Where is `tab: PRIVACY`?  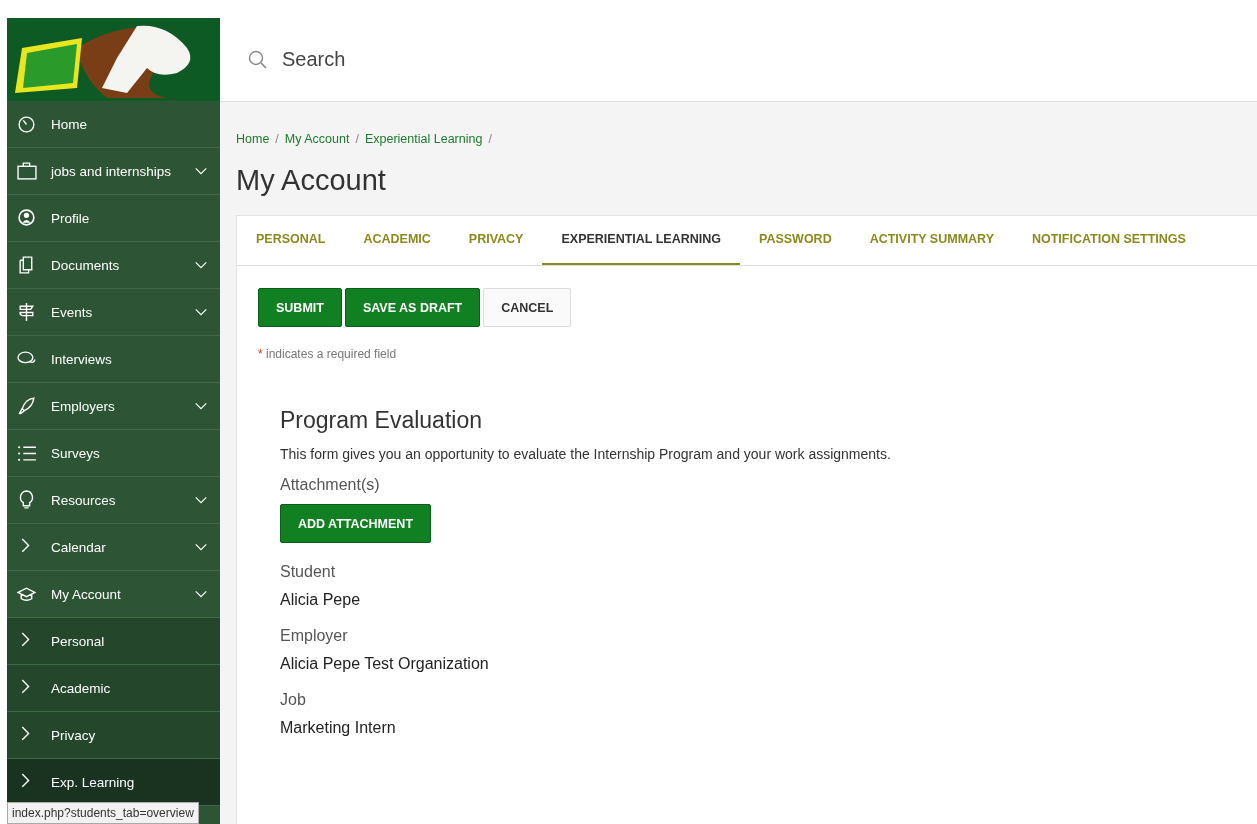 tab: PRIVACY is located at coordinates (496, 240).